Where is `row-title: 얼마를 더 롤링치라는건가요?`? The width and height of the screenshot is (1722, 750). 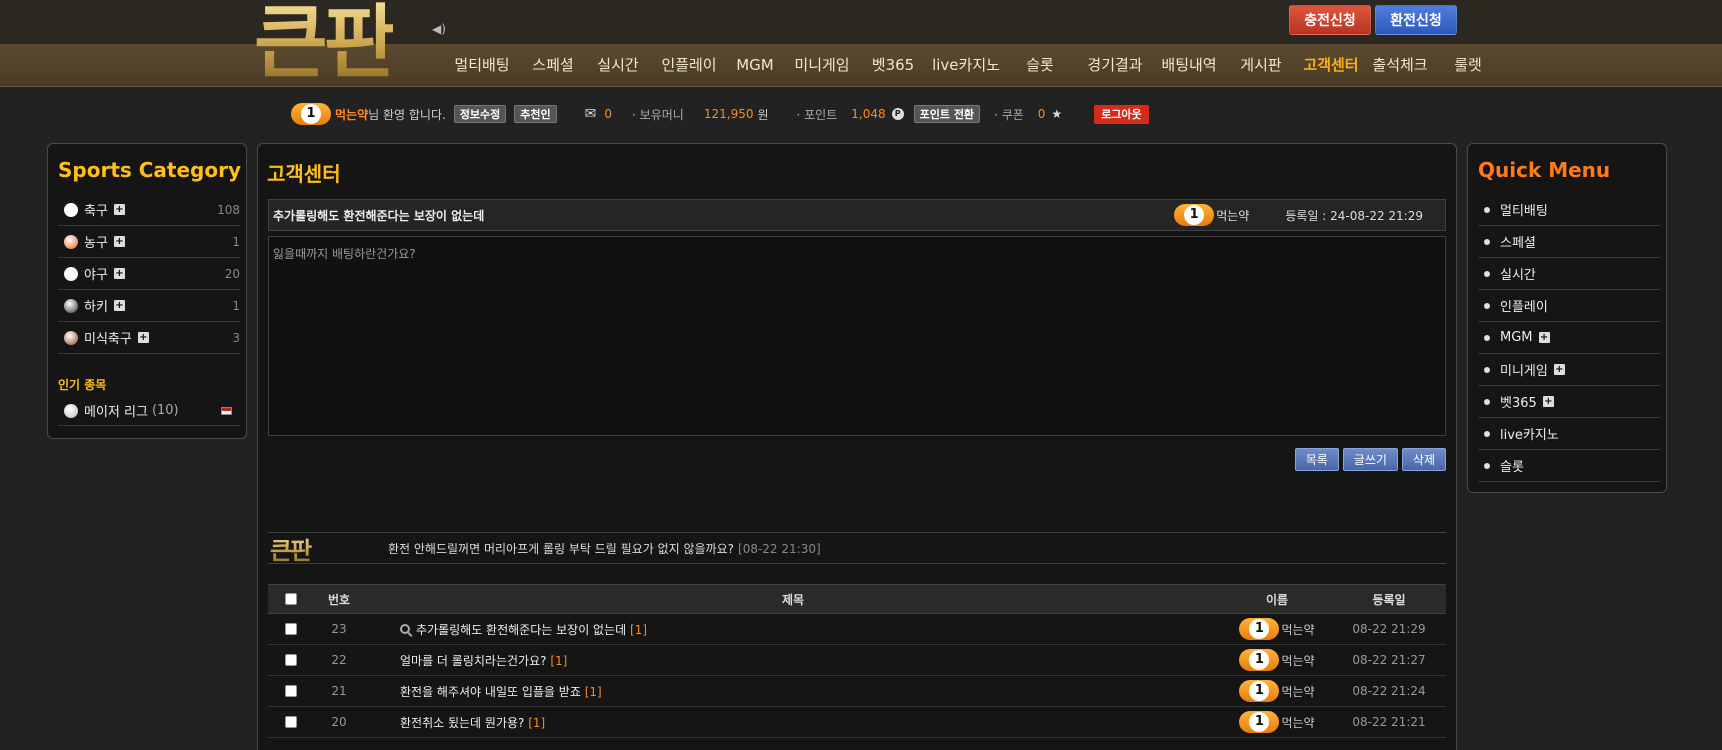
row-title: 얼마를 더 롤링치라는건가요? is located at coordinates (473, 661).